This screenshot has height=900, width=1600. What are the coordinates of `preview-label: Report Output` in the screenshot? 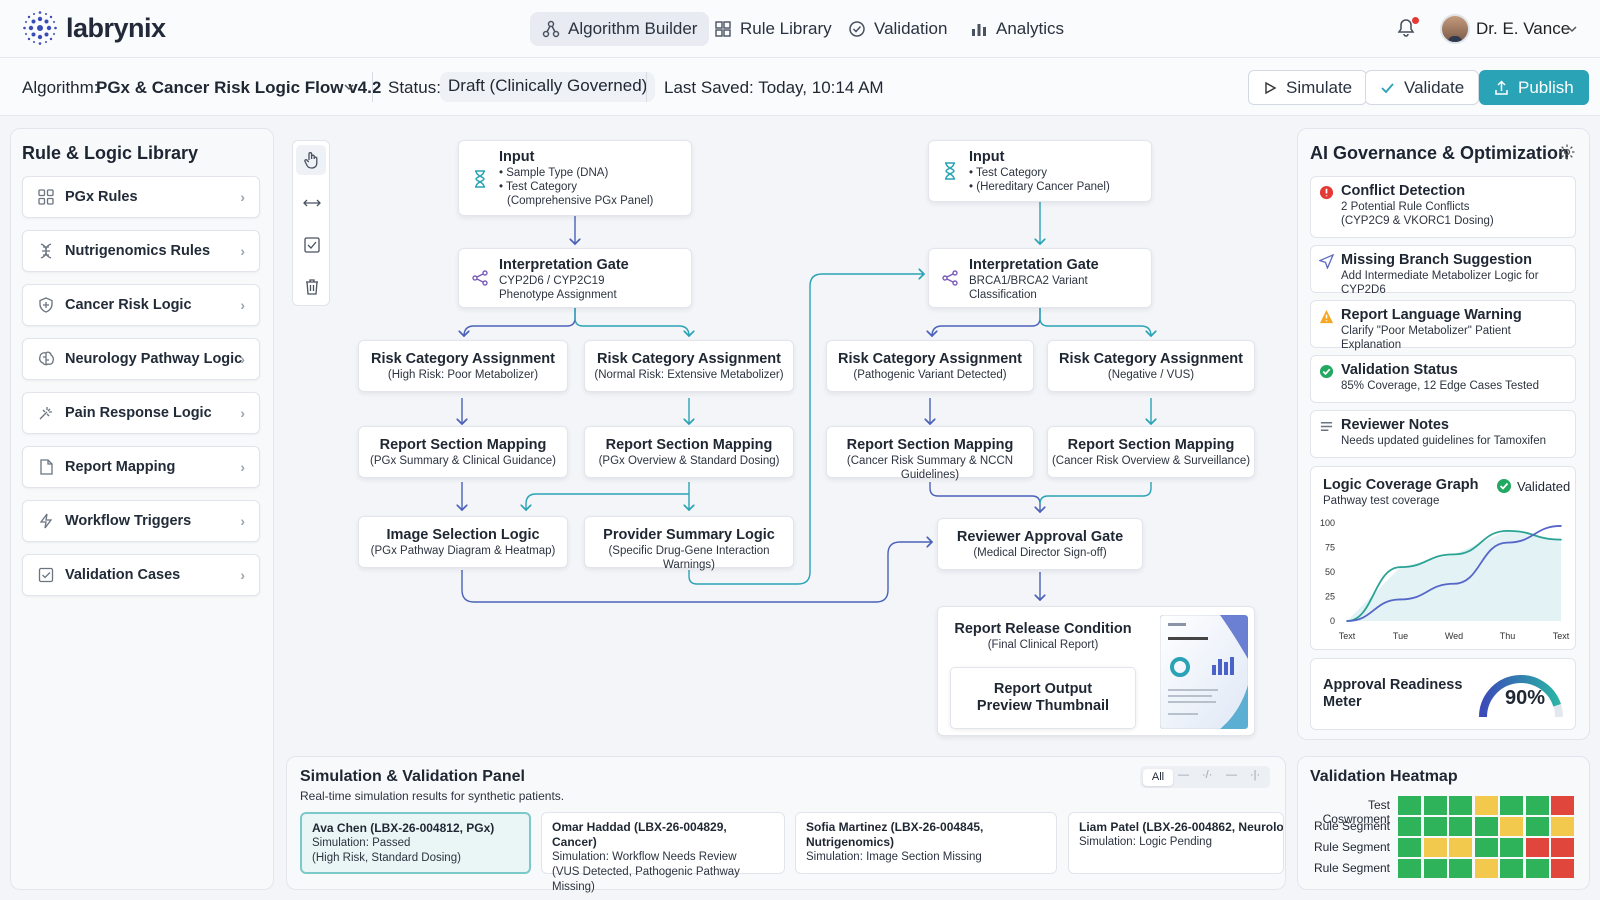 It's located at (1043, 689).